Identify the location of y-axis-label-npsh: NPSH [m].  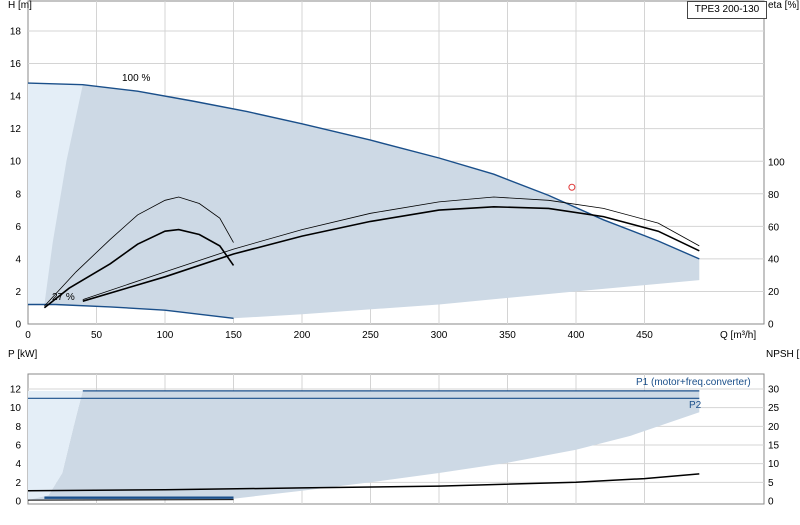
(783, 354).